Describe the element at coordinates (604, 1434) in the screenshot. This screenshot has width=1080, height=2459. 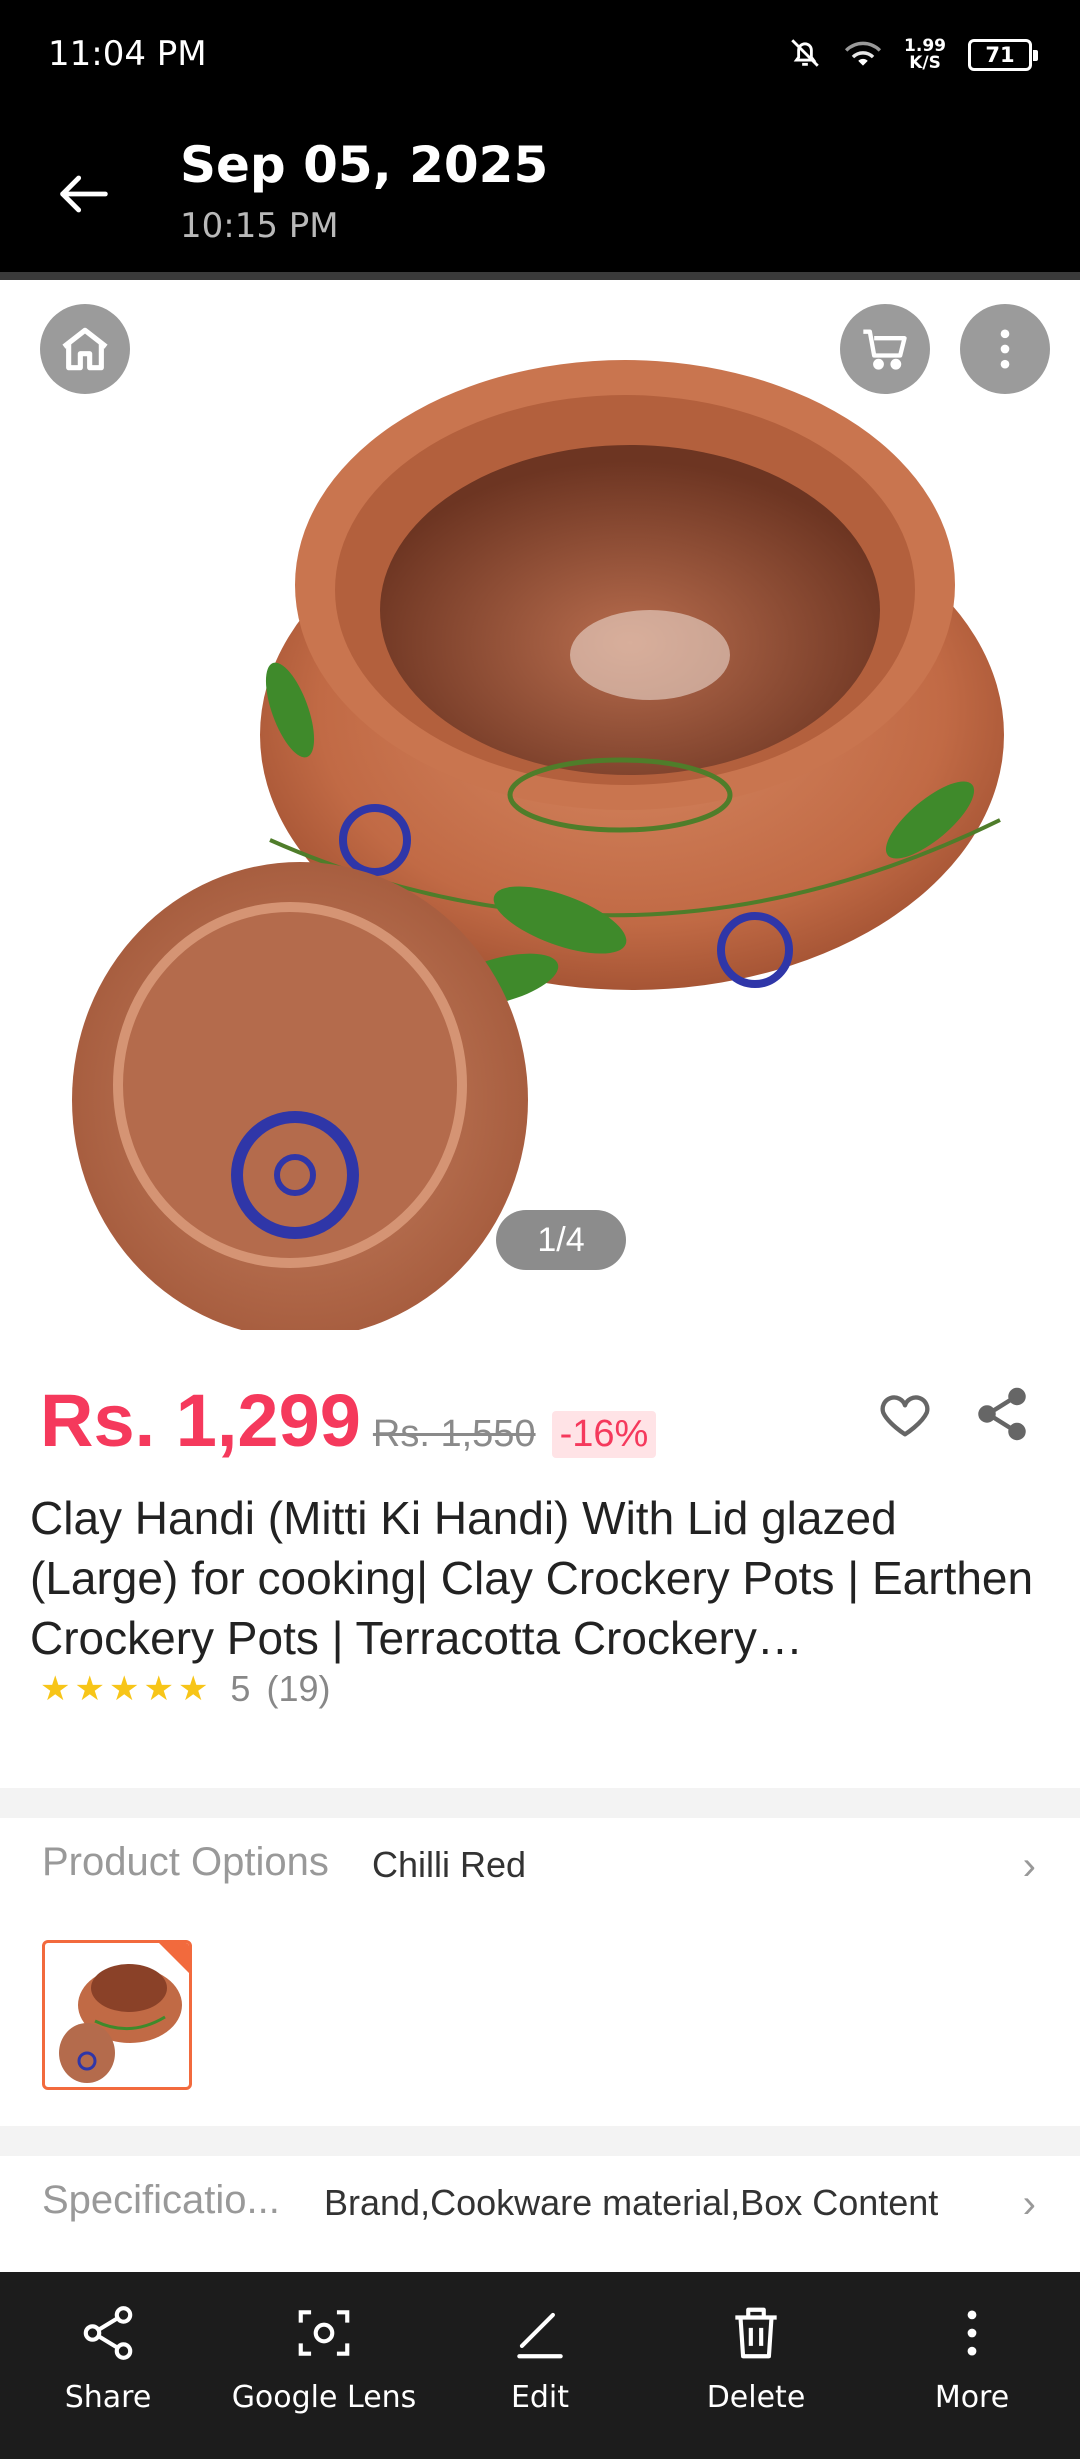
I see `discount-badge: -16%` at that location.